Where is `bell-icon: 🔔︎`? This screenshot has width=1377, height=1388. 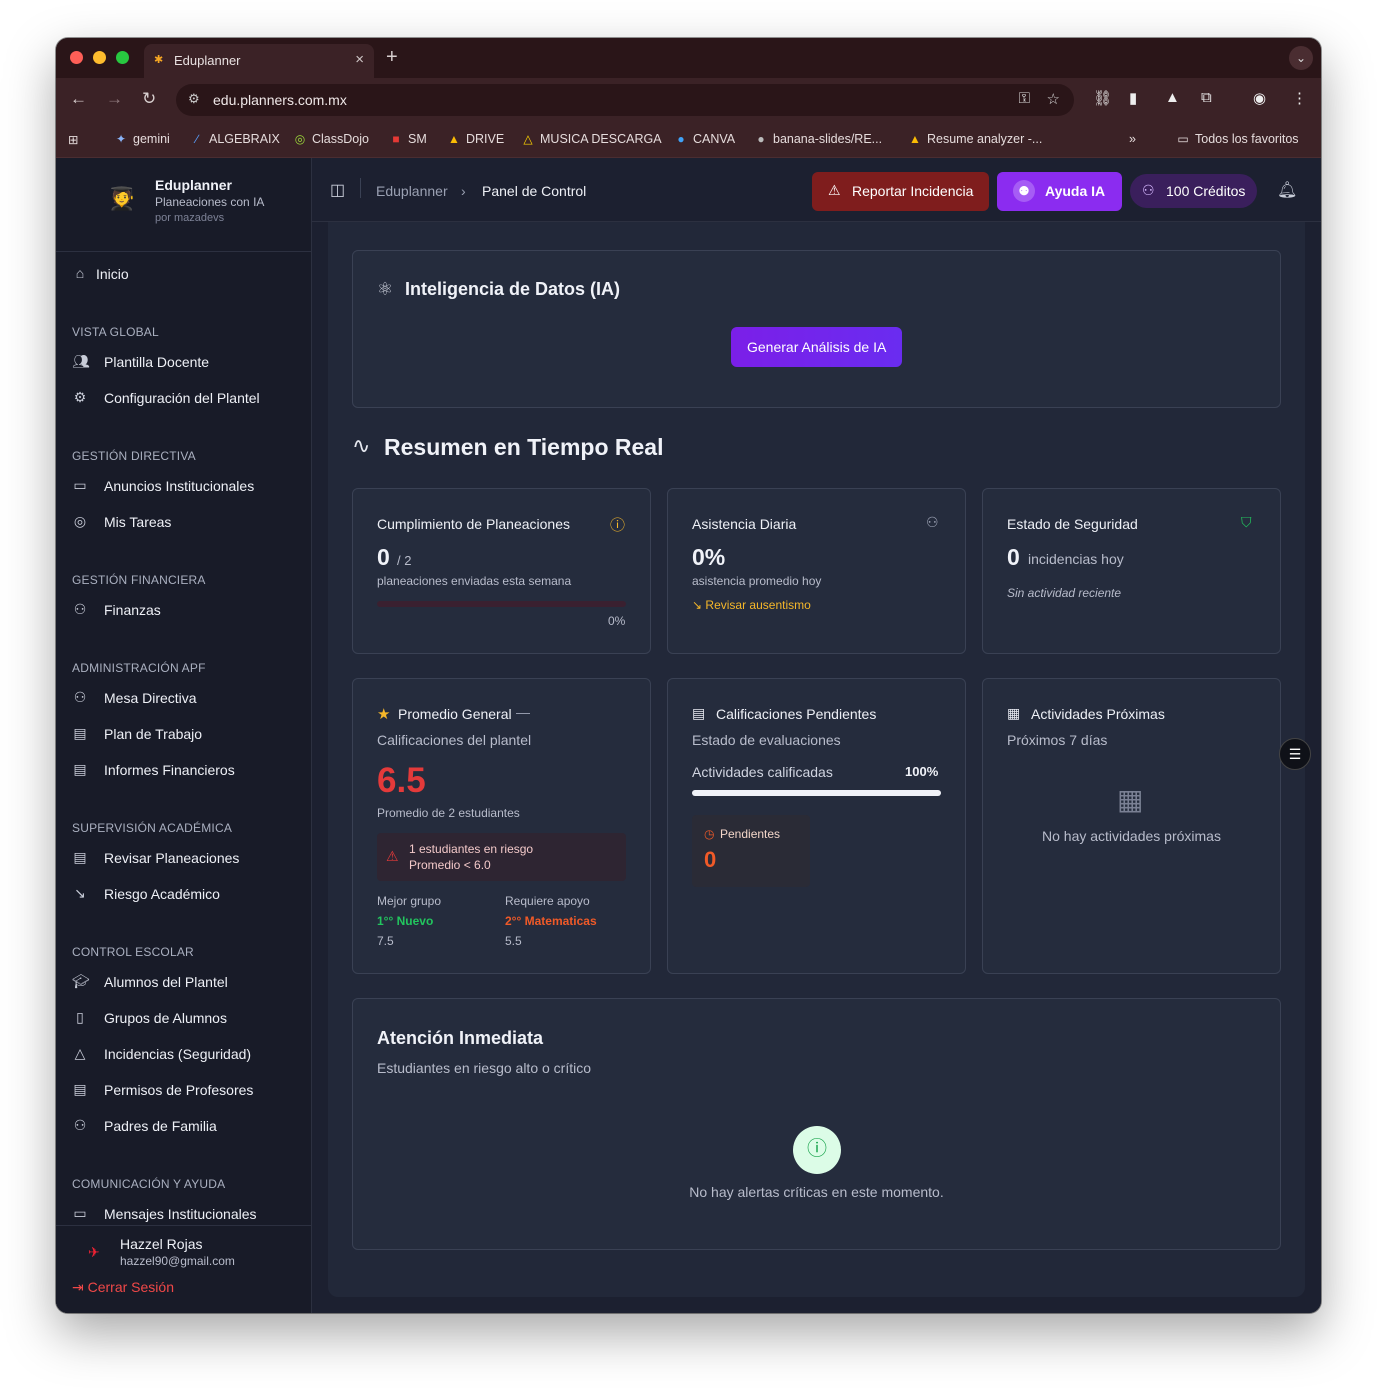 bell-icon: 🔔︎ is located at coordinates (1287, 190).